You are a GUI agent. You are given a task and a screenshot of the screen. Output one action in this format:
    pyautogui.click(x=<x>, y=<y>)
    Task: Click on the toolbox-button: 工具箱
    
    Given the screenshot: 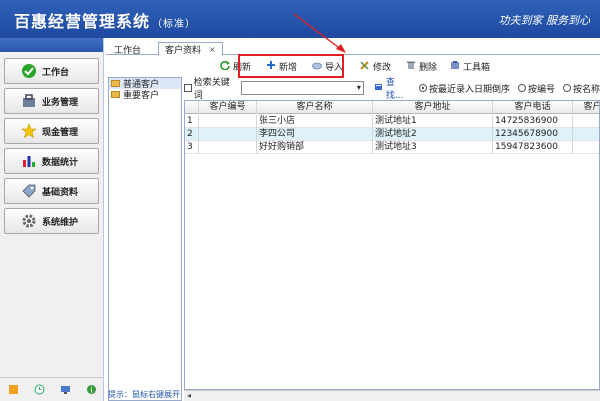 What is the action you would take?
    pyautogui.click(x=470, y=66)
    